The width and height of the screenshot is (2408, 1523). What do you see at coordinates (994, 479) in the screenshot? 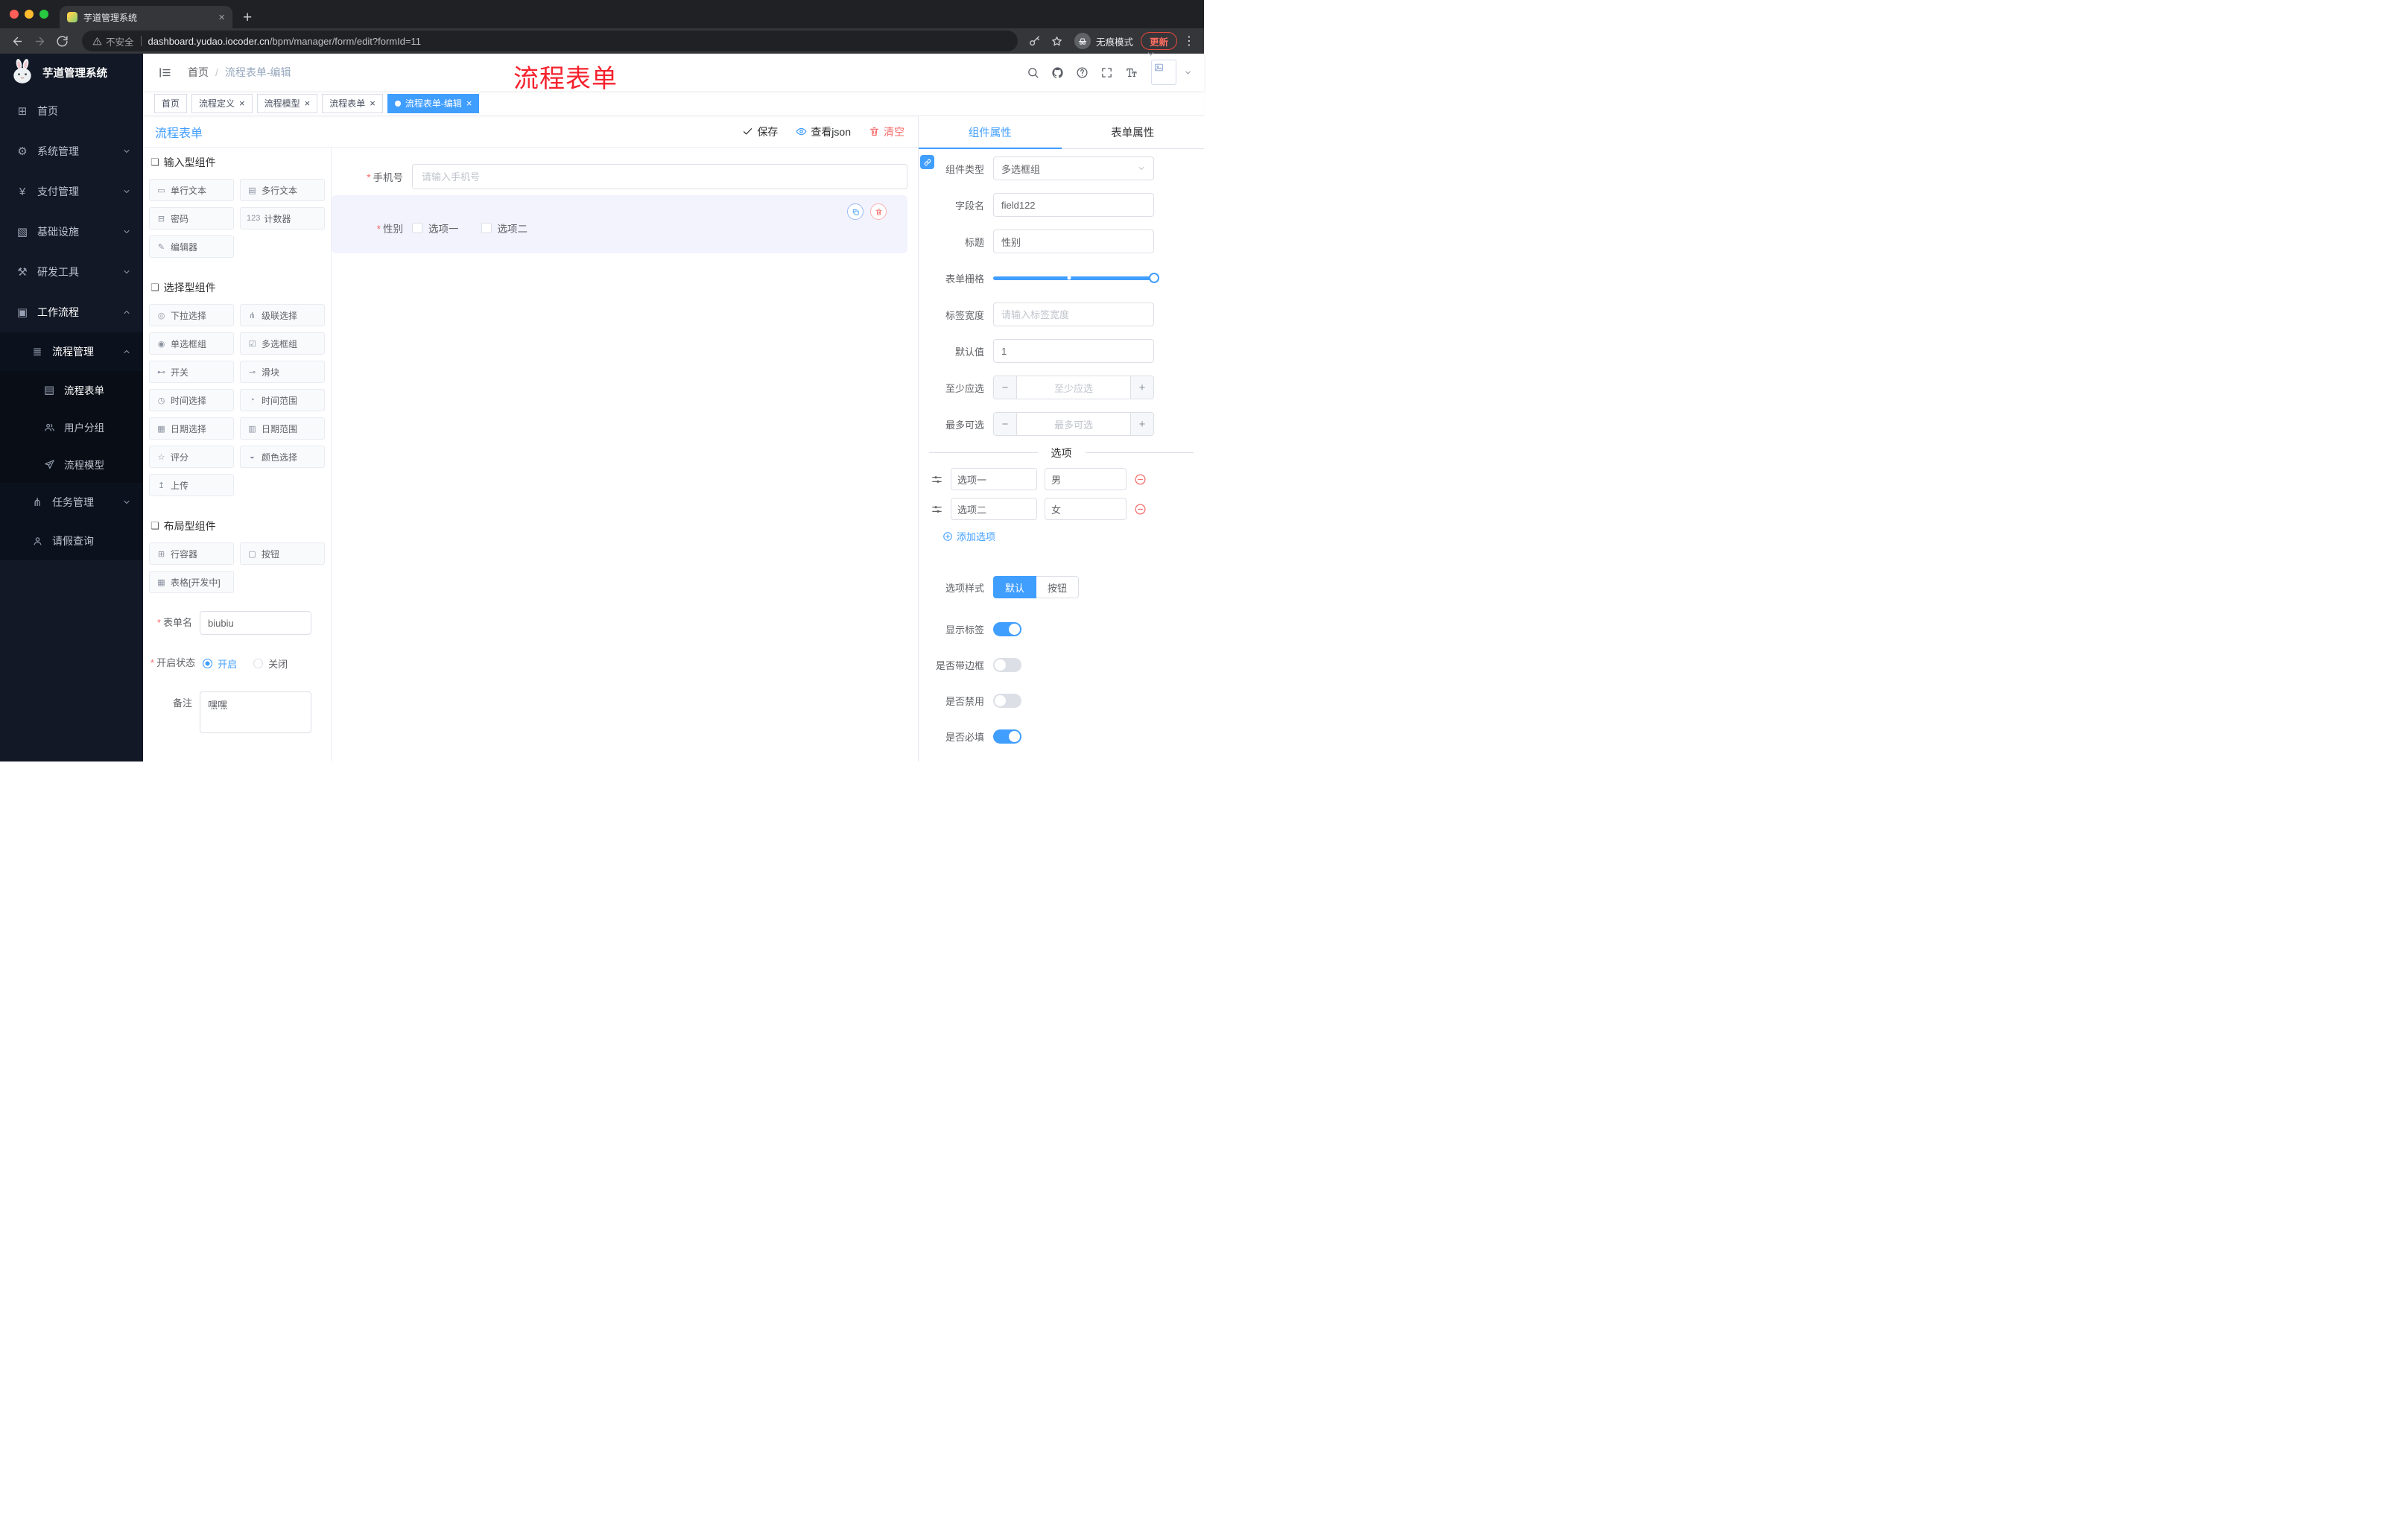
I see `option-1-label-input` at bounding box center [994, 479].